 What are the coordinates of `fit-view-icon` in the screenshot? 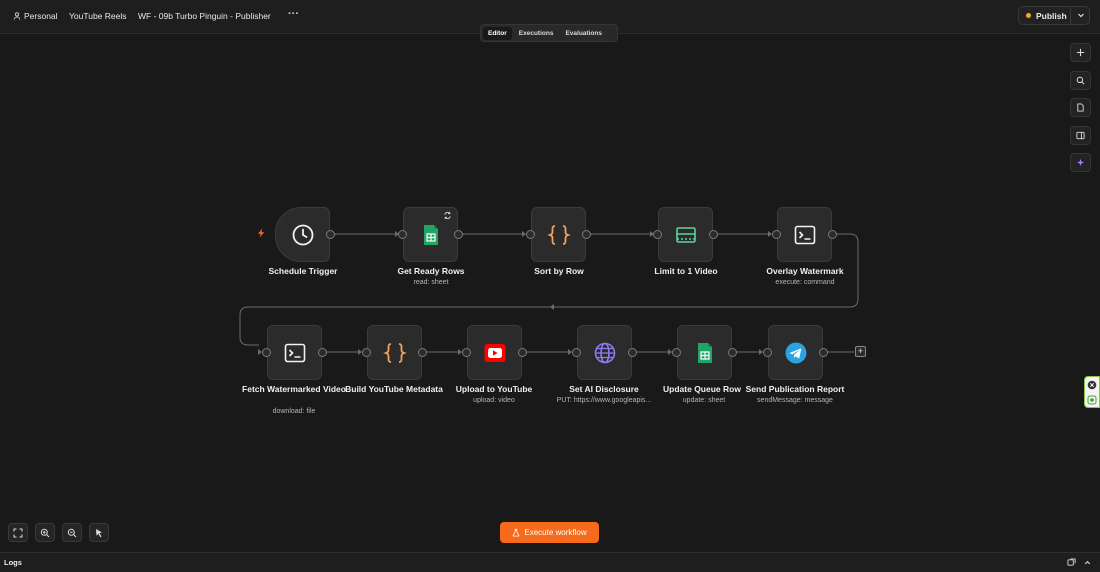 It's located at (18, 532).